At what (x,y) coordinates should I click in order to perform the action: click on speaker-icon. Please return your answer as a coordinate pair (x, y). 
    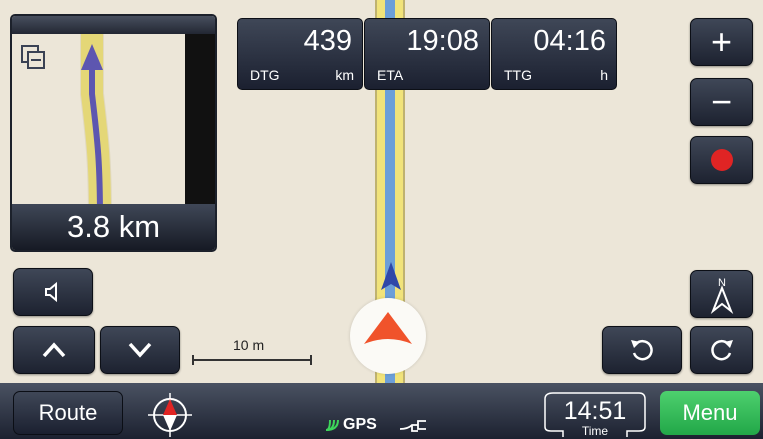
    Looking at the image, I should click on (51, 292).